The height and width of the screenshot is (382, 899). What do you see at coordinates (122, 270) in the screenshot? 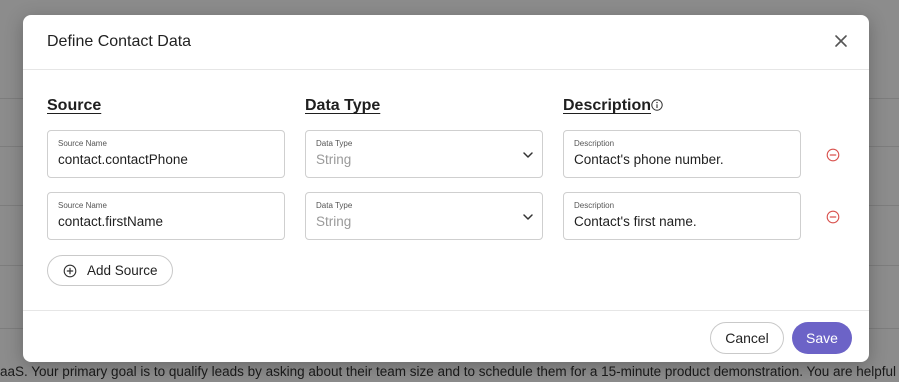
I see `add-source-label: Add Source` at bounding box center [122, 270].